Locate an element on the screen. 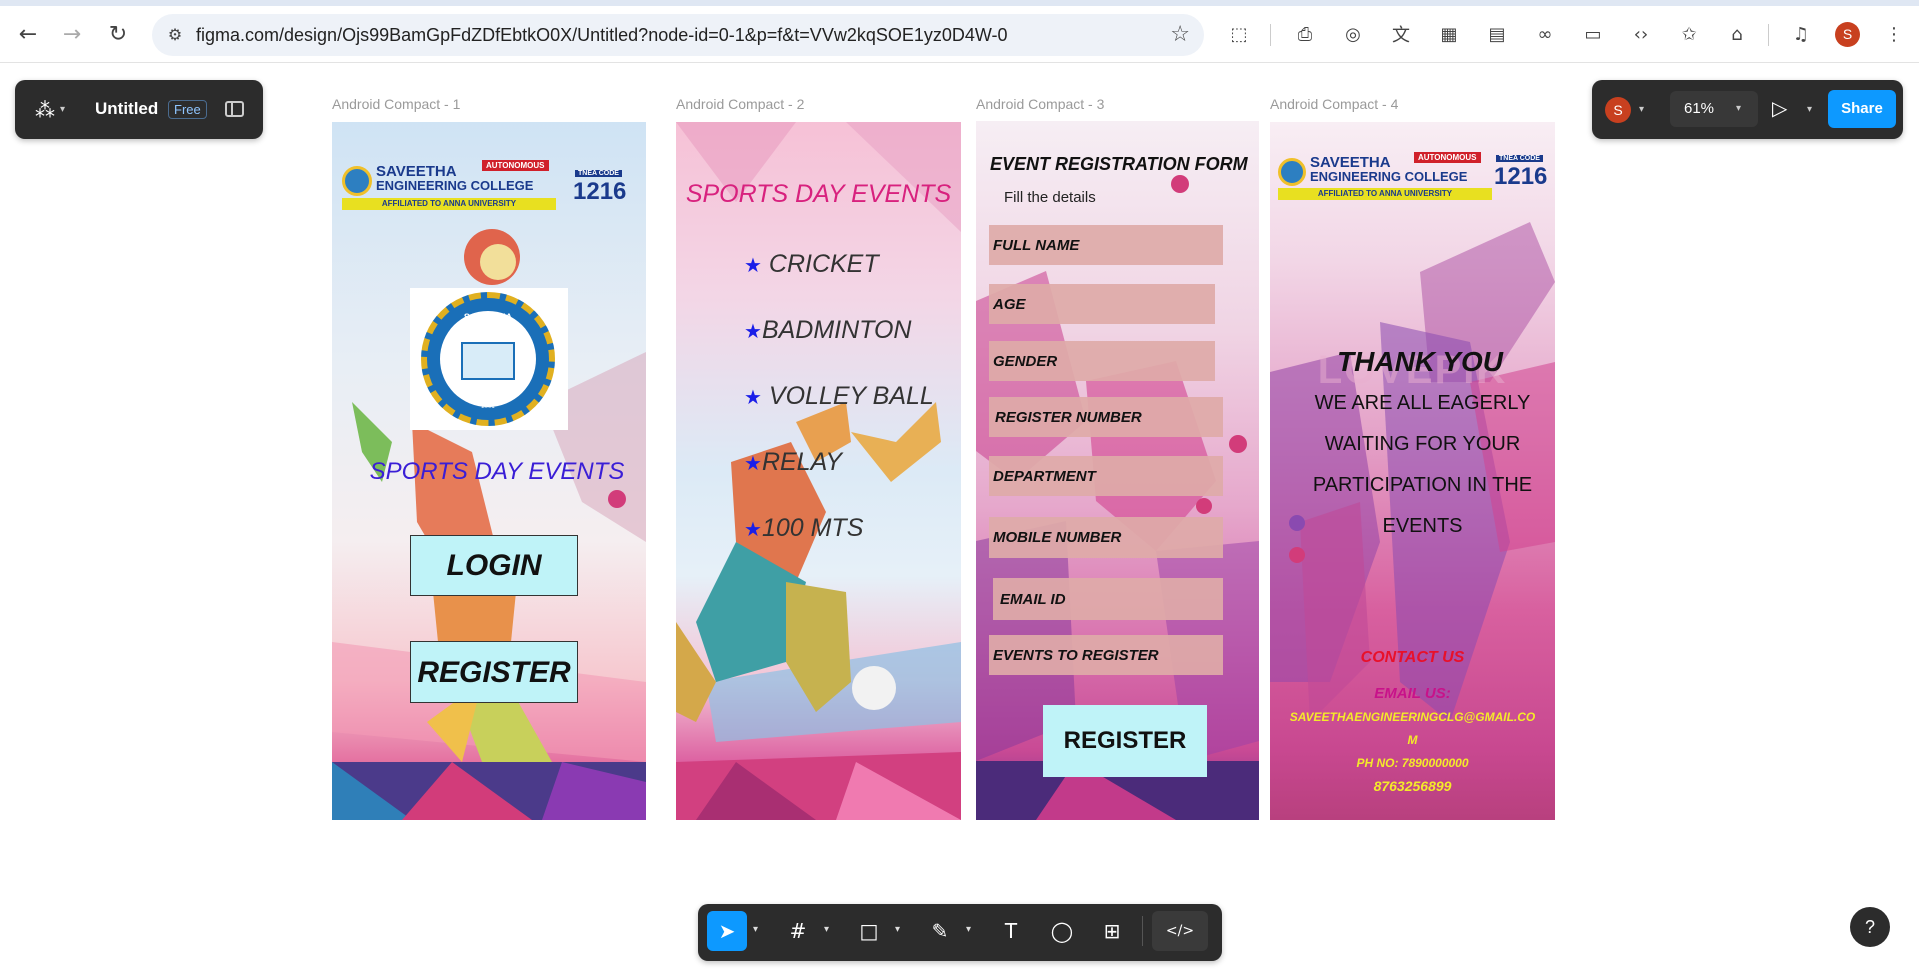 Image resolution: width=1919 pixels, height=973 pixels. site-info-icon: ⚙ is located at coordinates (175, 35).